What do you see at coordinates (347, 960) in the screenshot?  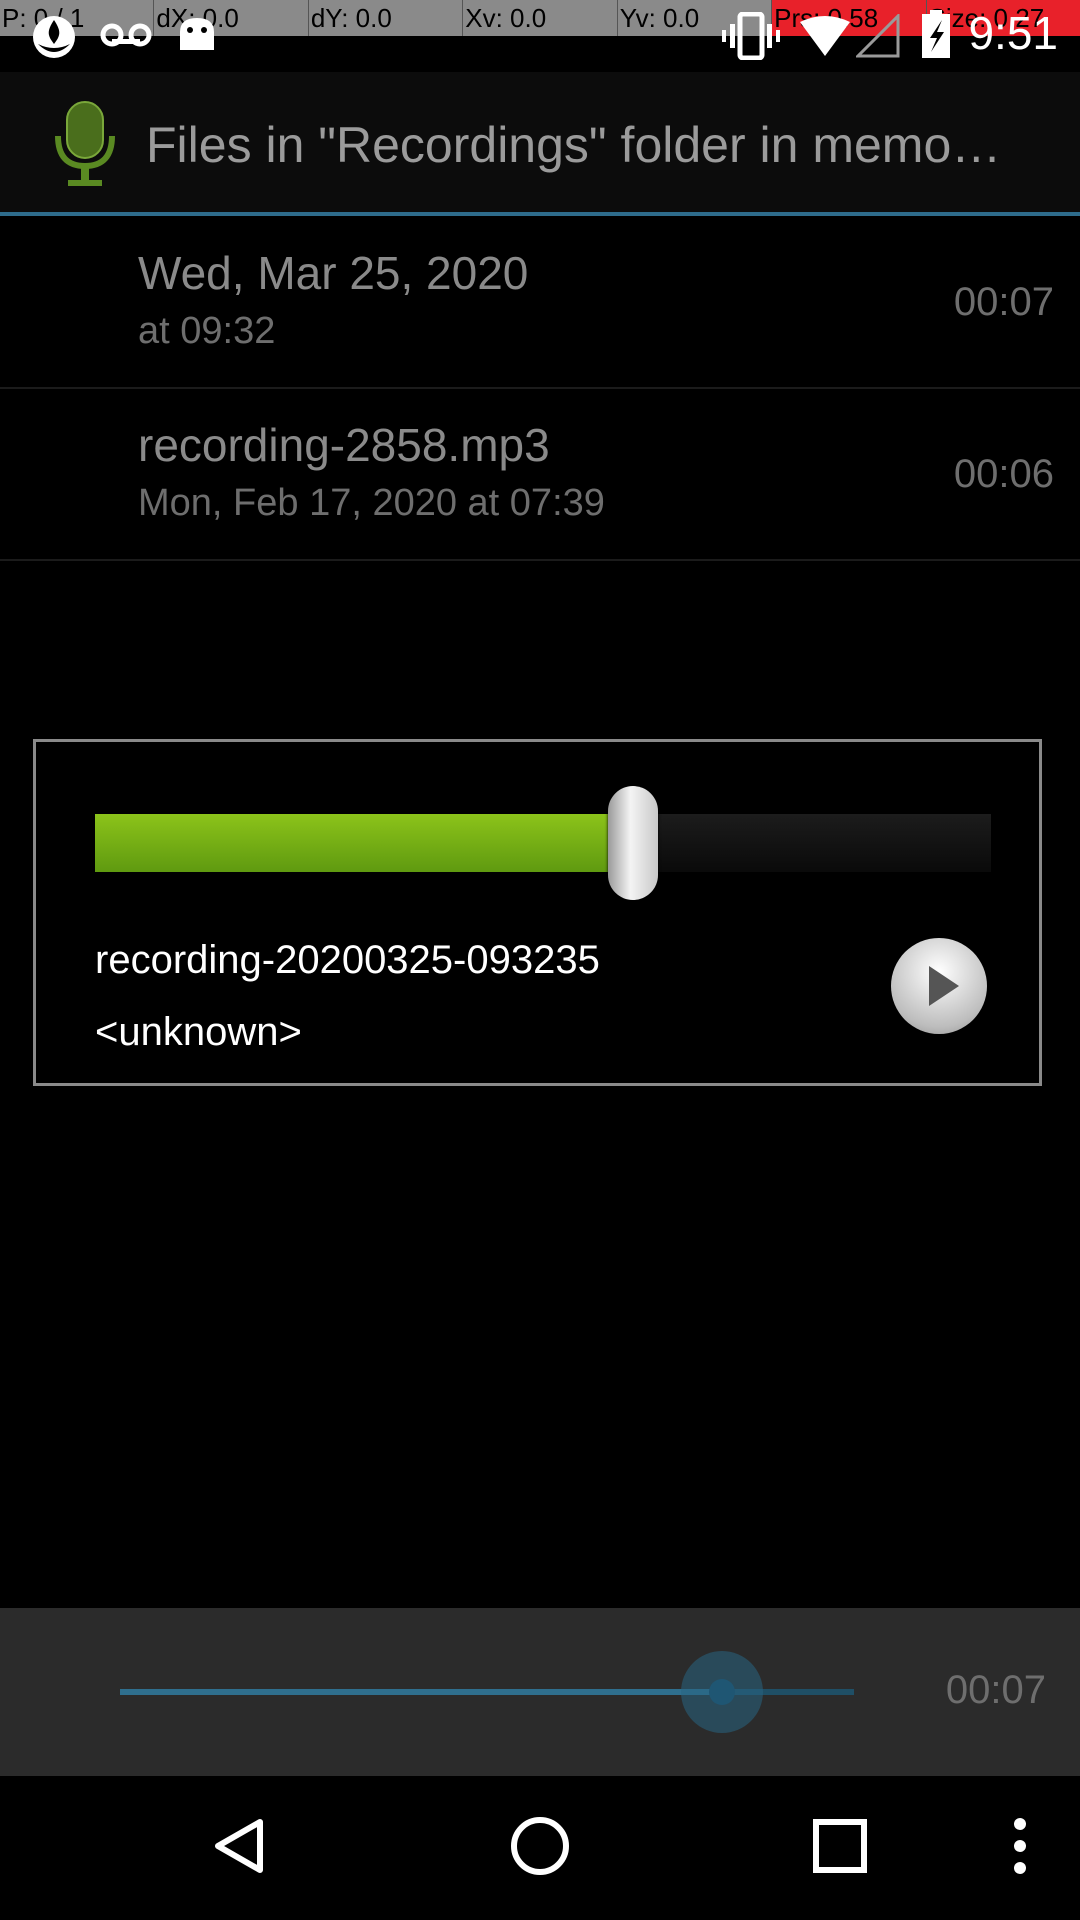 I see `track-title: recording-20200325-093235` at bounding box center [347, 960].